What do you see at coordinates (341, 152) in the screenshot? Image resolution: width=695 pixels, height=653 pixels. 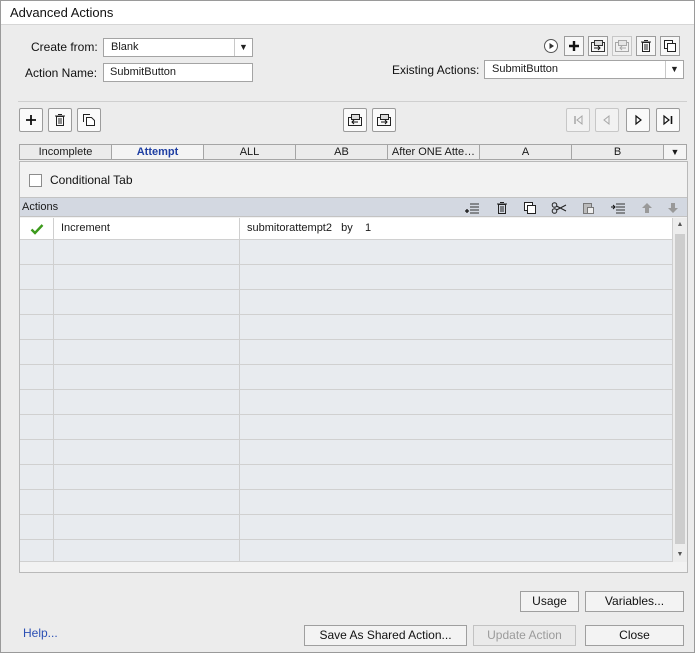 I see `tab-ab: AB` at bounding box center [341, 152].